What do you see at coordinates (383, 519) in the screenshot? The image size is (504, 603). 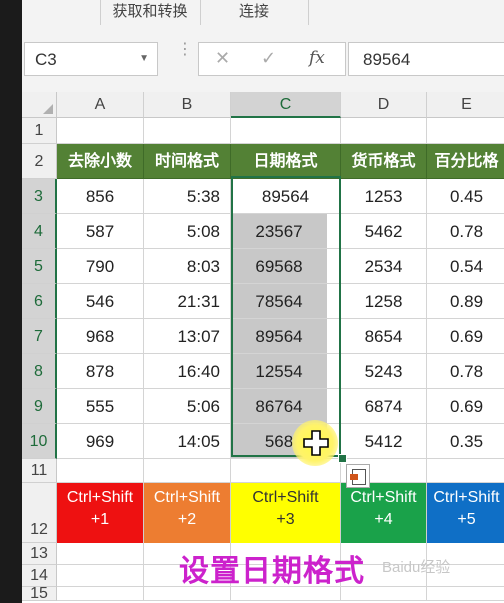 I see `shortcut-number: +4` at bounding box center [383, 519].